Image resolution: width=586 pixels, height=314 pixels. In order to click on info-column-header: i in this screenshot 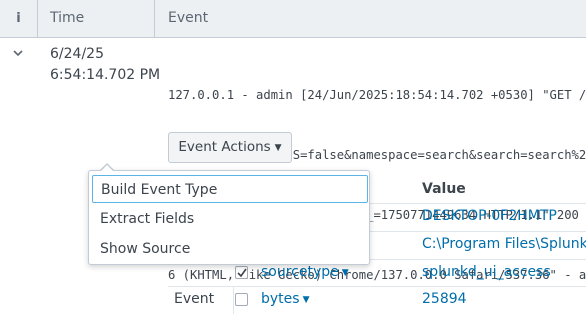, I will do `click(19, 18)`.